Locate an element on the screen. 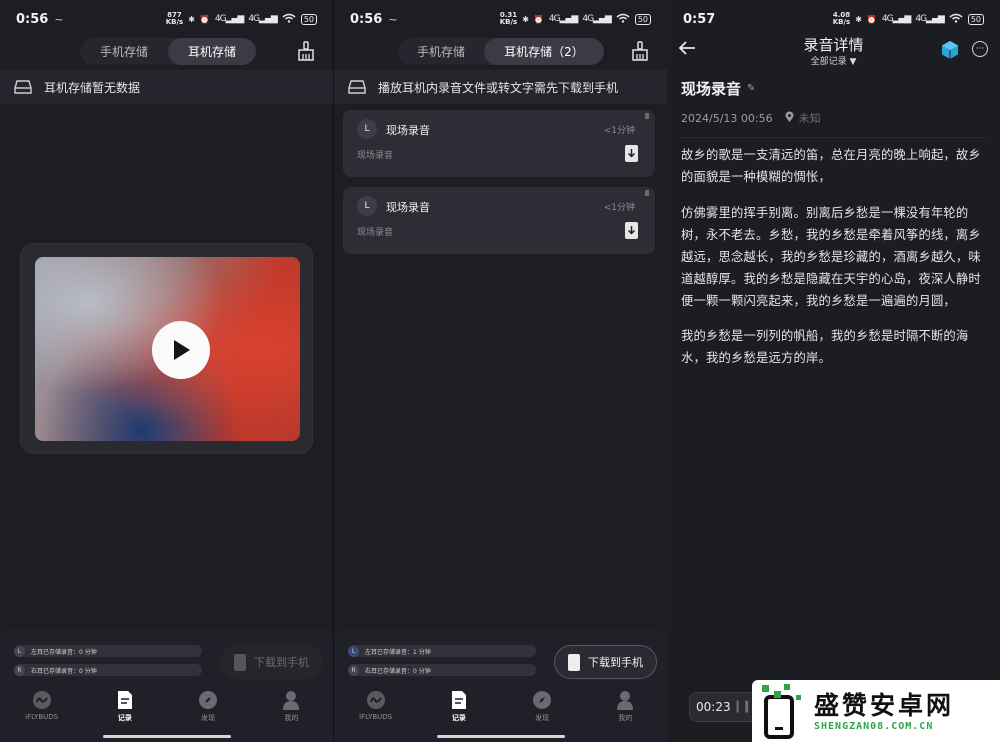 The image size is (1000, 742). storage-tab-switch: 手机存储 耳机存储 is located at coordinates (168, 51).